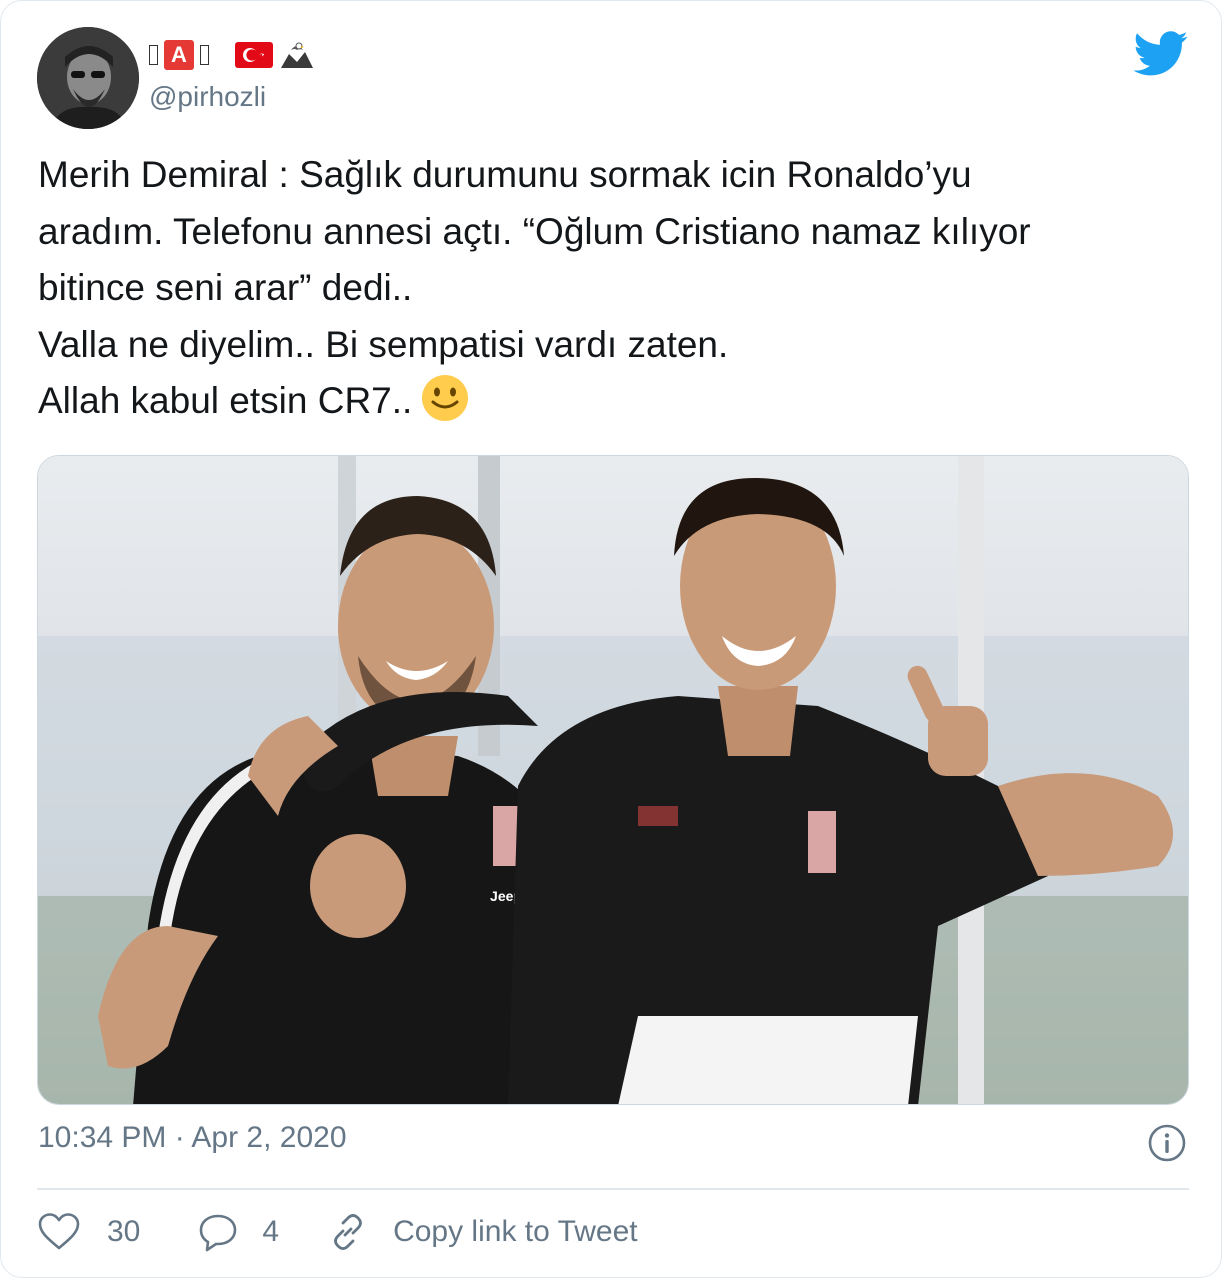  I want to click on avatar, so click(88, 78).